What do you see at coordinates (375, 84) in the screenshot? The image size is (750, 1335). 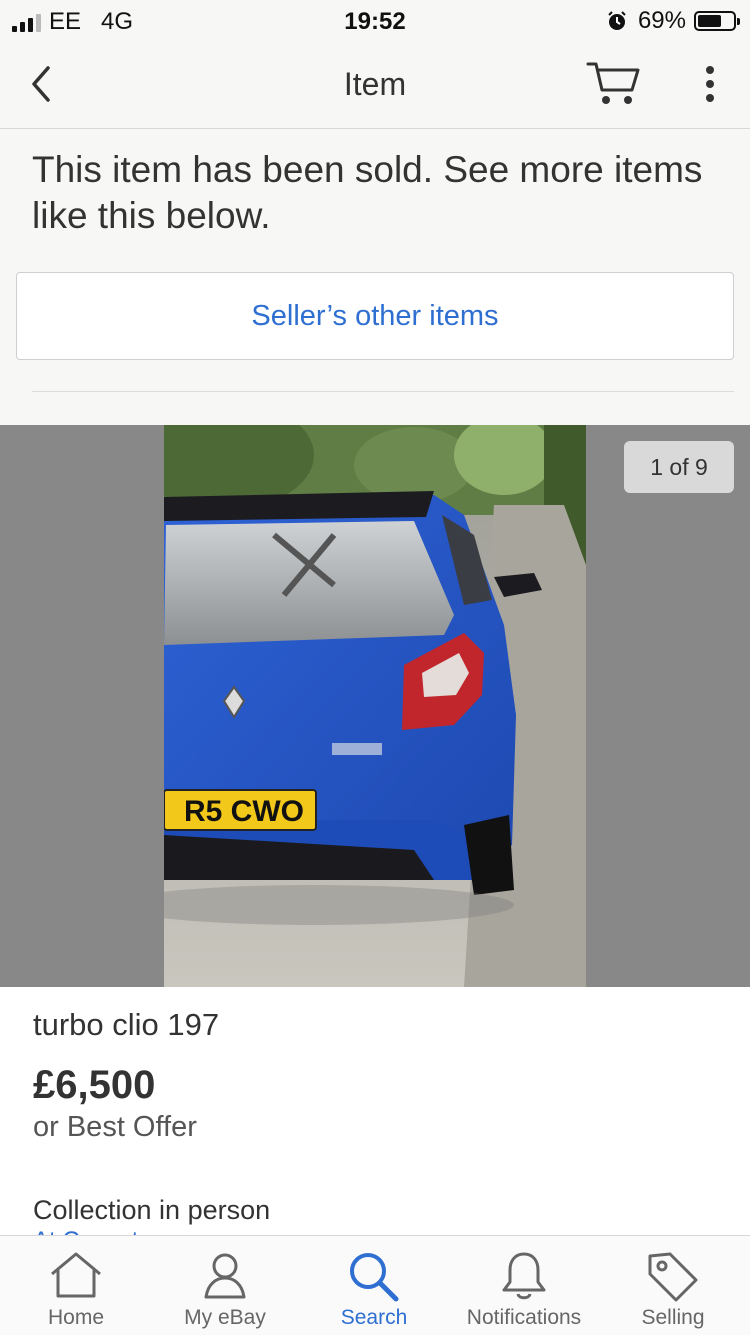 I see `nav-bar: Item` at bounding box center [375, 84].